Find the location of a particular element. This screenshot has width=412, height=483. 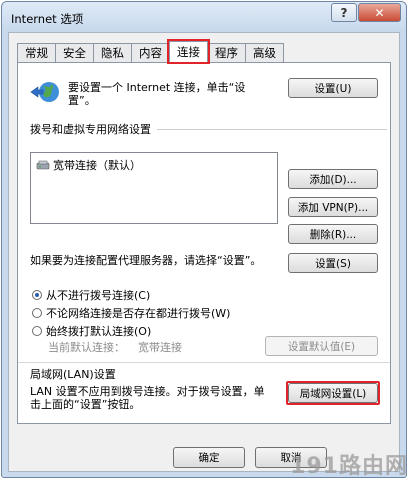

window-title: Internet 选项 is located at coordinates (47, 19).